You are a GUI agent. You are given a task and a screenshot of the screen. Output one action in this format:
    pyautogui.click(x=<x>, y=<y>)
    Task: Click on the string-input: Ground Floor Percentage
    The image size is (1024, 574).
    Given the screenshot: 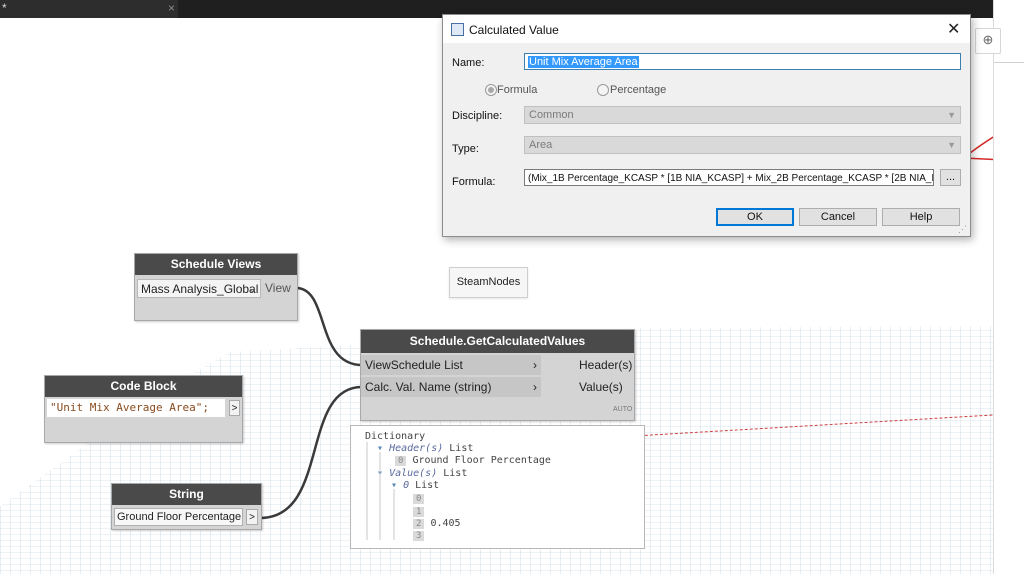 What is the action you would take?
    pyautogui.click(x=178, y=517)
    